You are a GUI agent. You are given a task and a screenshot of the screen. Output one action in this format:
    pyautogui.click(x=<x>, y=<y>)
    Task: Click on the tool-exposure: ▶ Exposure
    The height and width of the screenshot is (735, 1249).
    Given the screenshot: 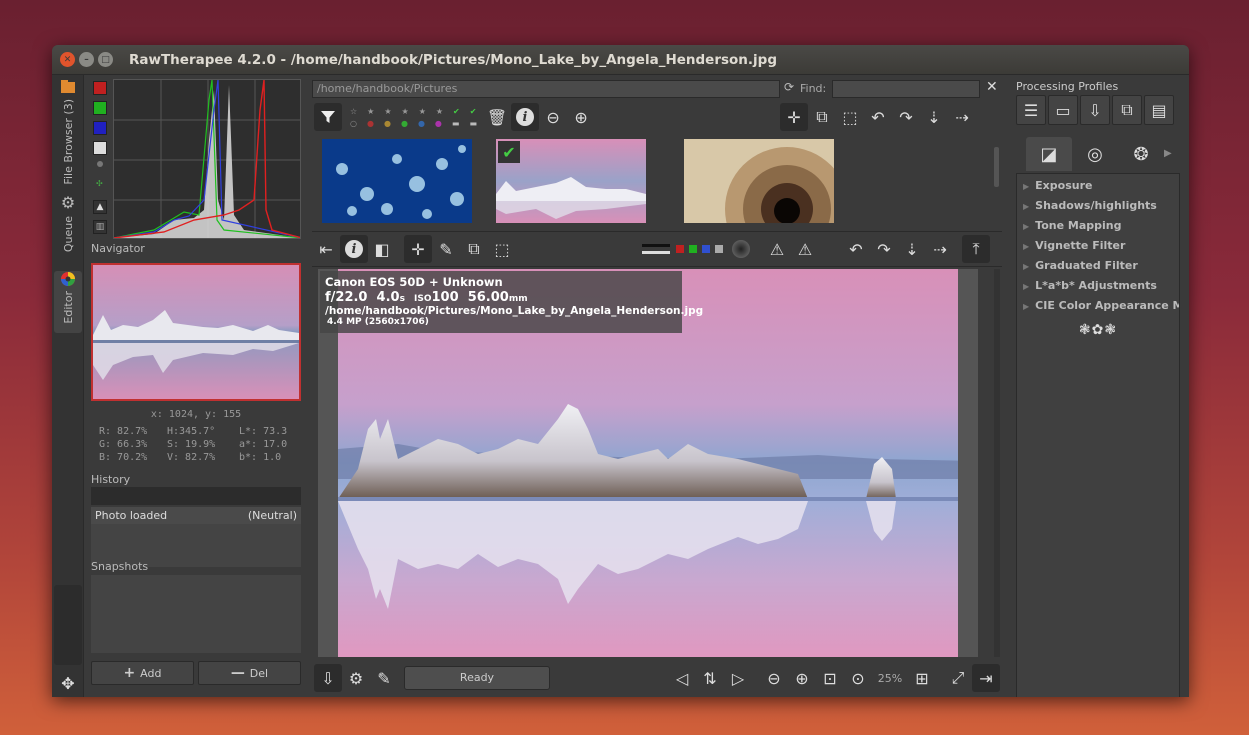 What is the action you would take?
    pyautogui.click(x=1098, y=186)
    